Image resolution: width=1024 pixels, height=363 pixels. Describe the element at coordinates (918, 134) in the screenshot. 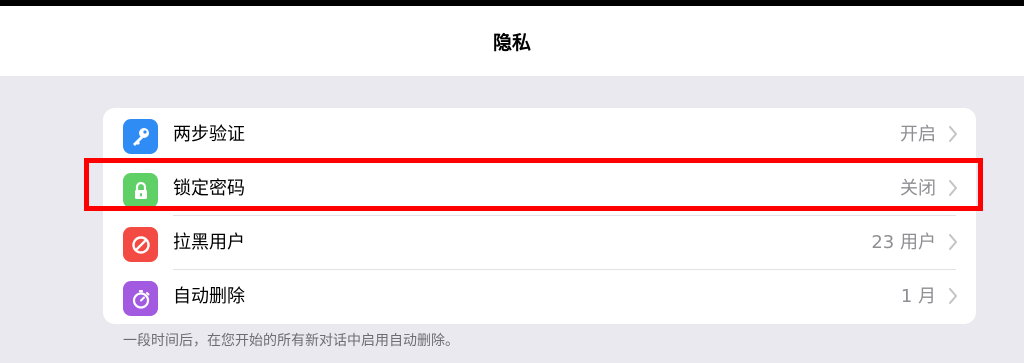

I see `row-value: 开启` at that location.